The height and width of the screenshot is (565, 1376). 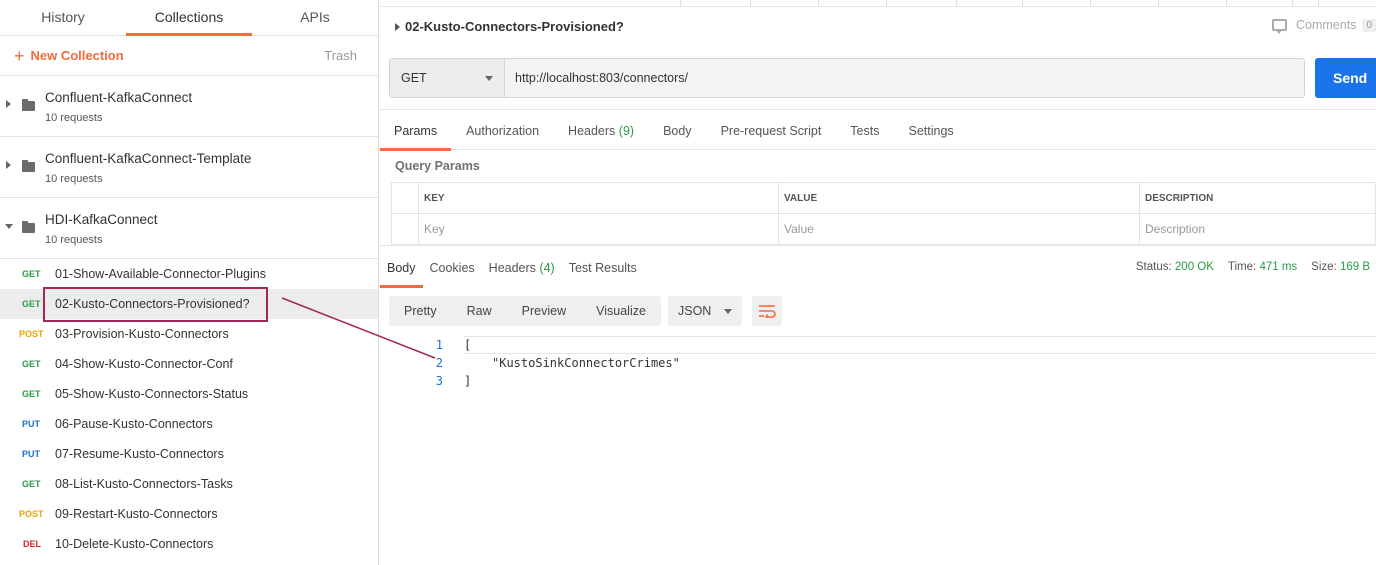 What do you see at coordinates (959, 229) in the screenshot?
I see `value-input: Value` at bounding box center [959, 229].